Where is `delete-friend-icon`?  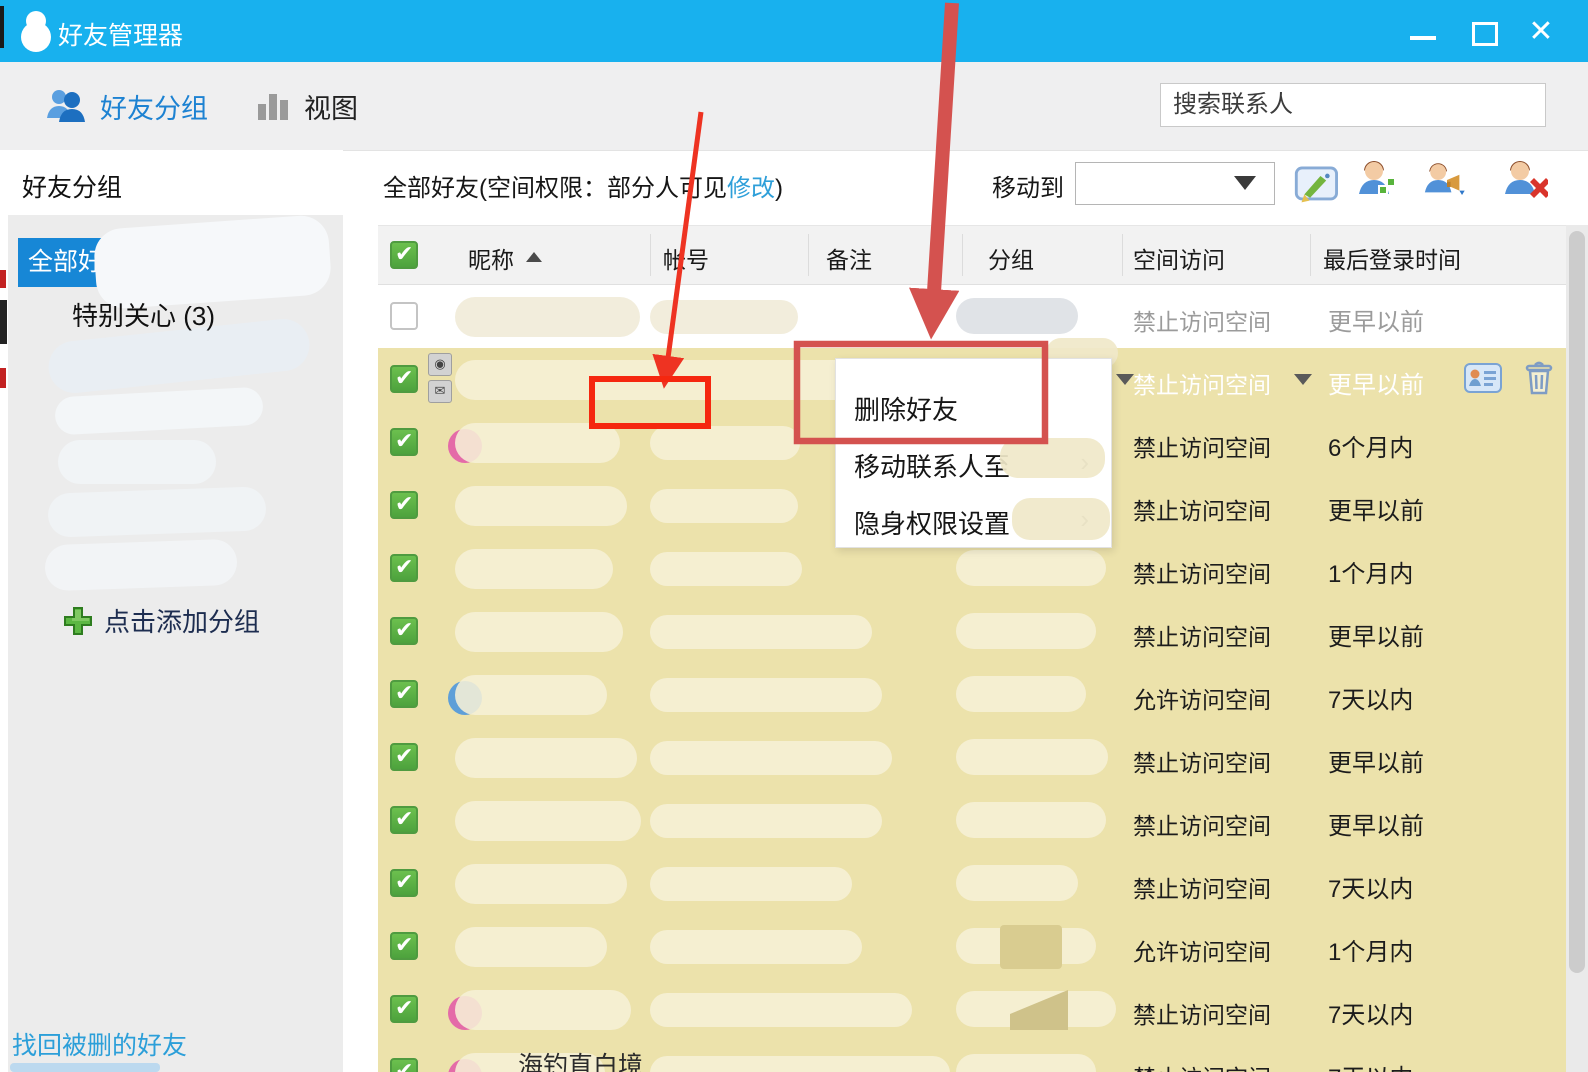 delete-friend-icon is located at coordinates (1525, 180).